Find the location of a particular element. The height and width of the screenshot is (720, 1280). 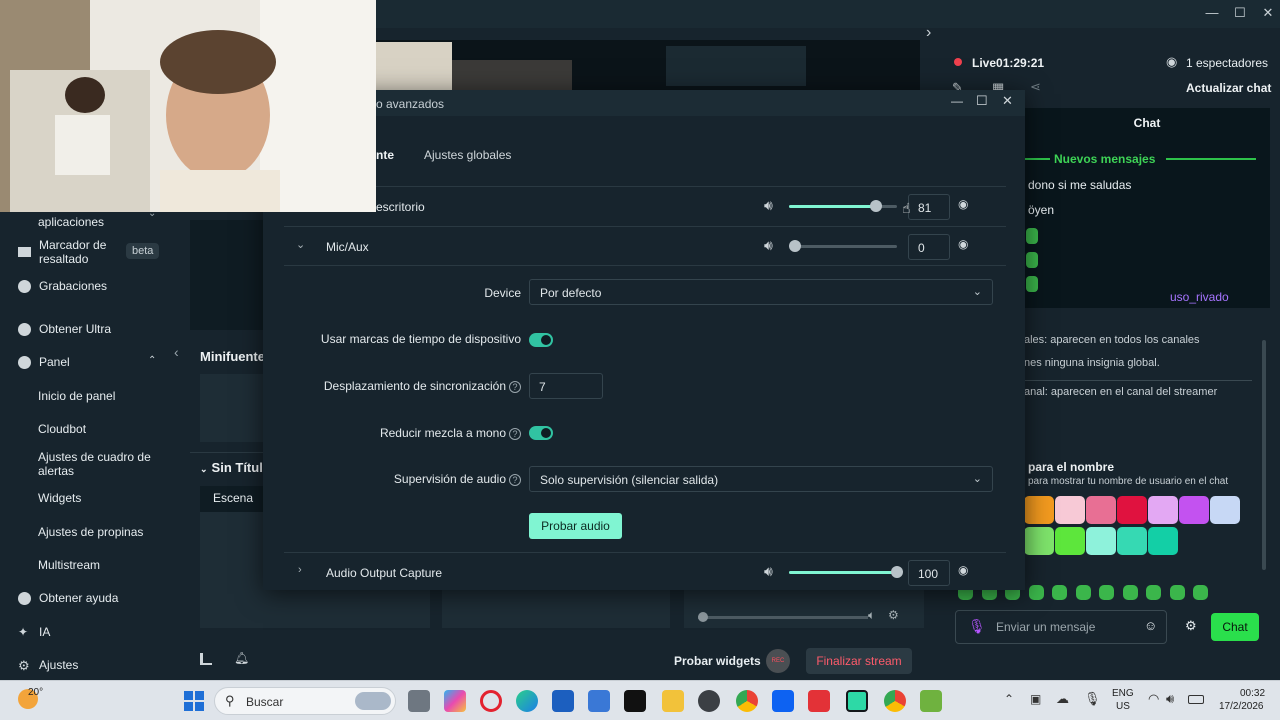

speaker-icon: 🔈︎ is located at coordinates (871, 615).